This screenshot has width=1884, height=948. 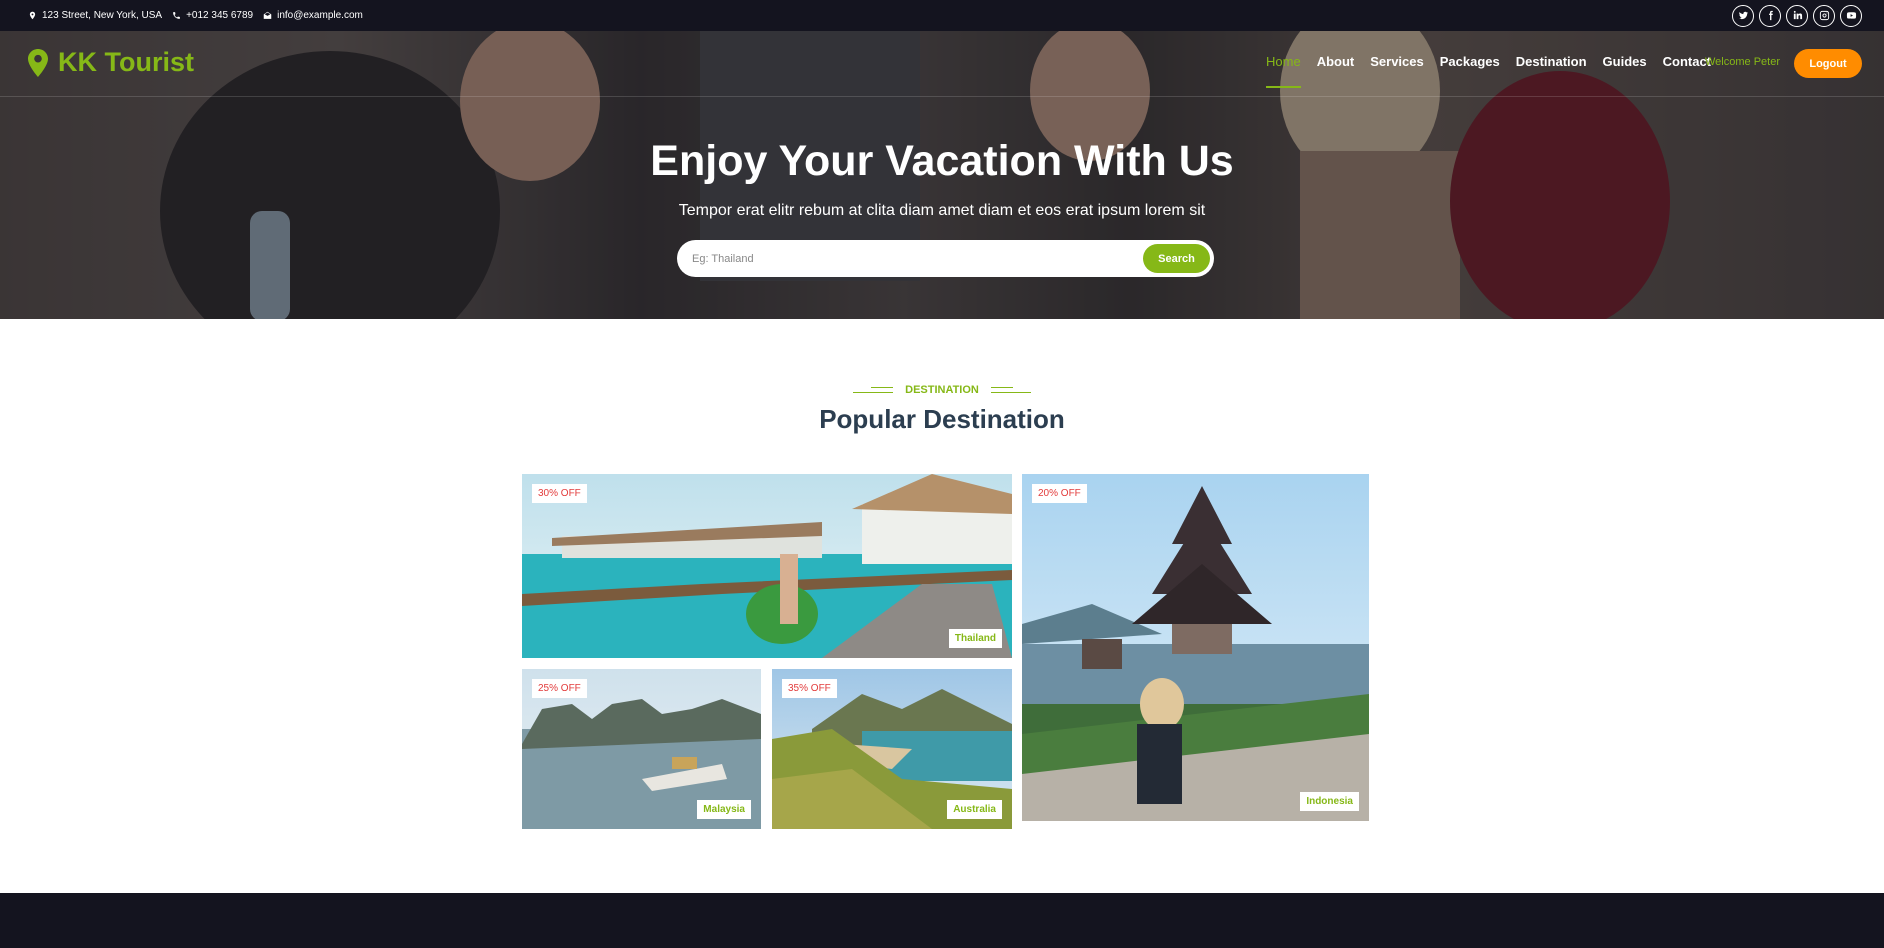 I want to click on discount-badge: 20% OFF, so click(x=1059, y=493).